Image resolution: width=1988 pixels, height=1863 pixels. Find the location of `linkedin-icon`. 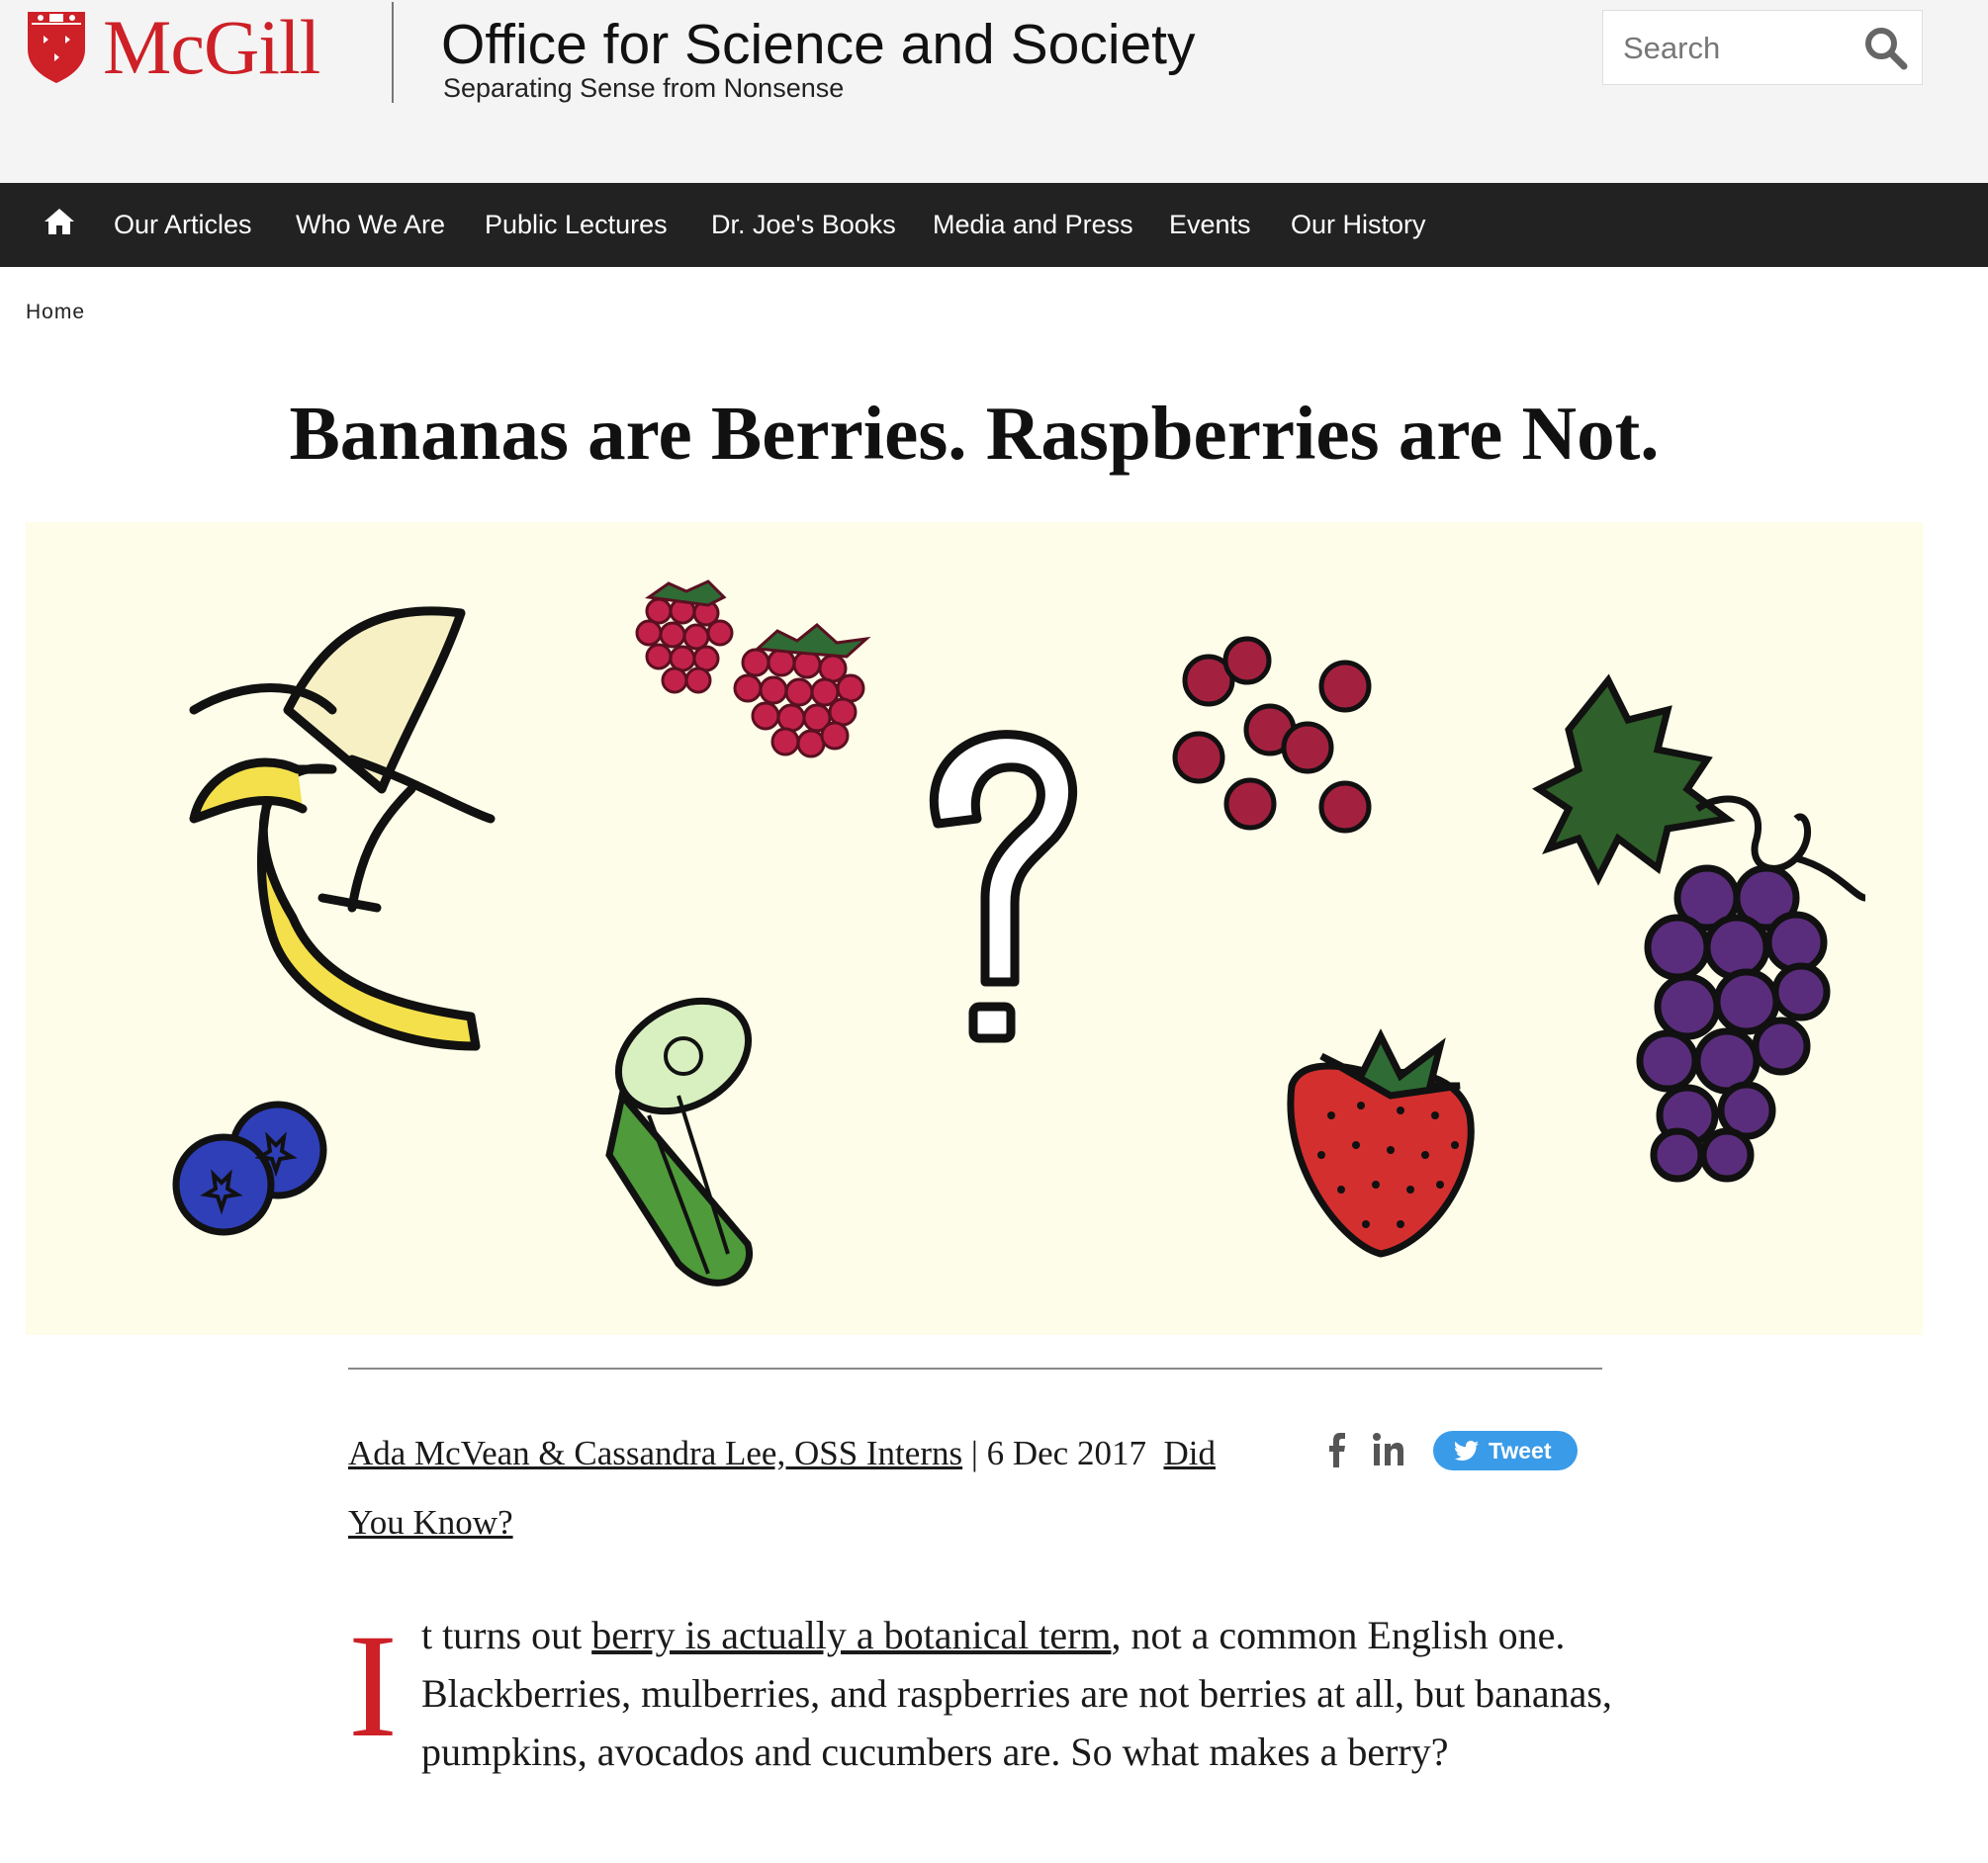

linkedin-icon is located at coordinates (1387, 1449).